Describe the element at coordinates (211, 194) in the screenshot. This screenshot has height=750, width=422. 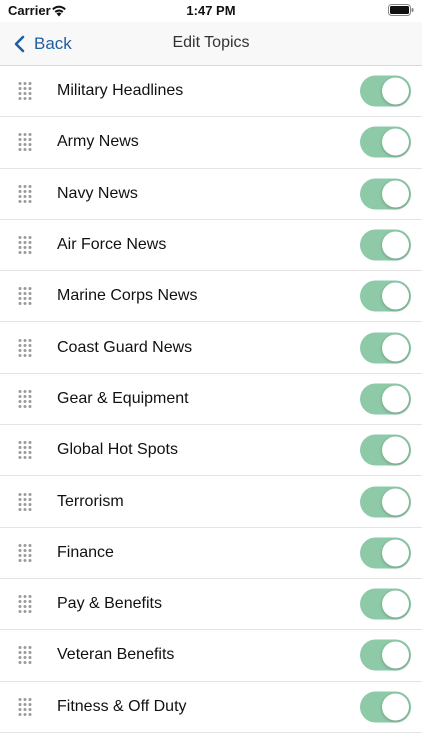
I see `topic-row: Navy News` at that location.